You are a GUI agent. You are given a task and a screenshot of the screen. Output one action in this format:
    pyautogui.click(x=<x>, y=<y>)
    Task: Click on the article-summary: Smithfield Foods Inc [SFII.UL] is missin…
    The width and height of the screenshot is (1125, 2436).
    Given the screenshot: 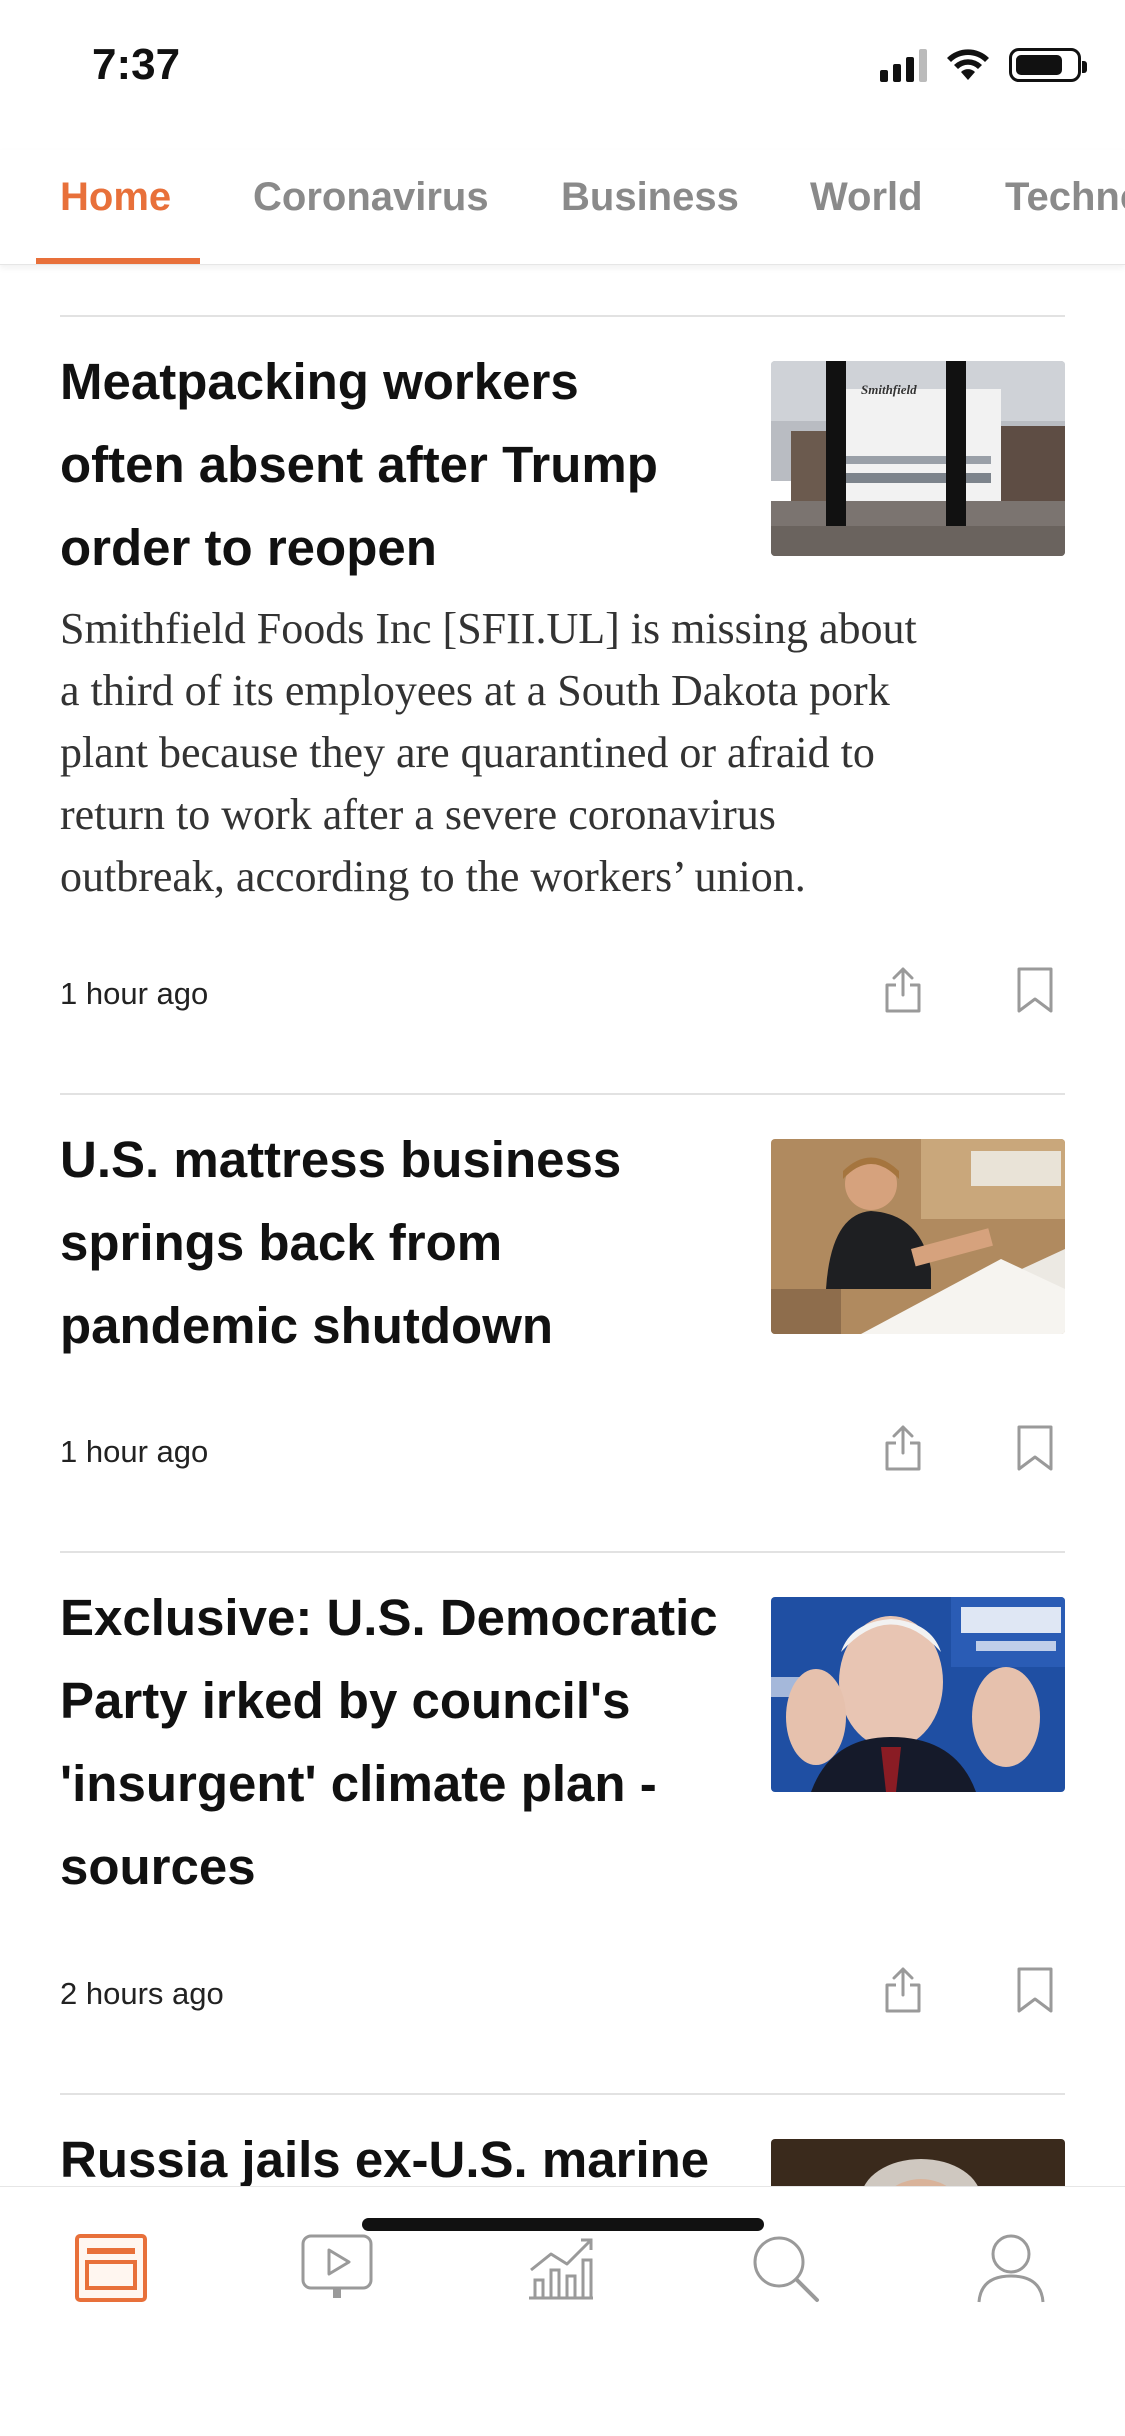 What is the action you would take?
    pyautogui.click(x=488, y=752)
    